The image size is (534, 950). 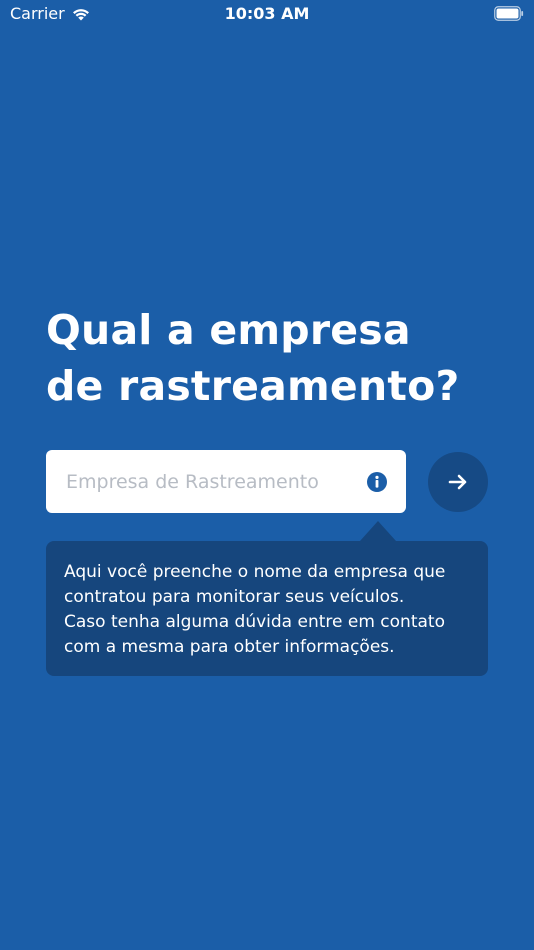 What do you see at coordinates (234, 597) in the screenshot?
I see `tooltip-line-2: contratou para monitorar seus veículos.` at bounding box center [234, 597].